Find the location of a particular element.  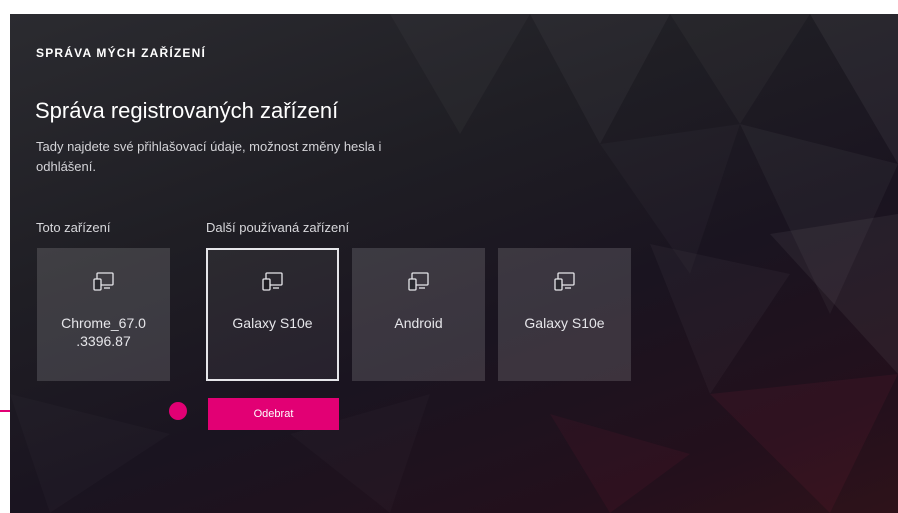

other-devices-label: Další používaná zařízení is located at coordinates (278, 227).